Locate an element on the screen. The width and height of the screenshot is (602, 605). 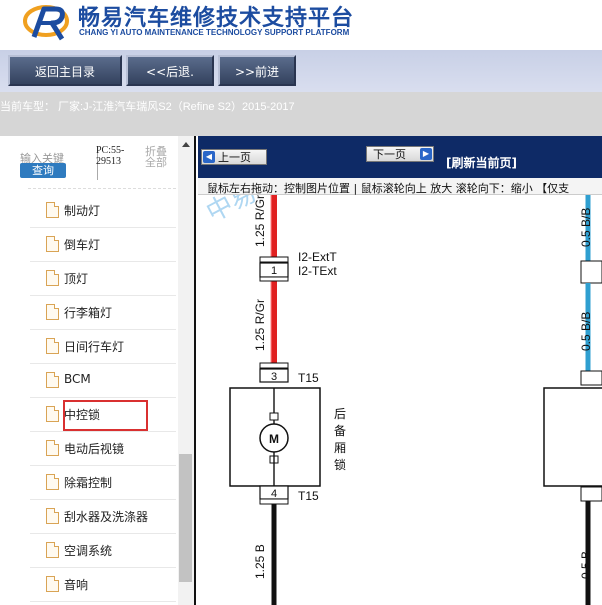
wire-label-top-left: 1.25 R/Gr is located at coordinates (260, 221).